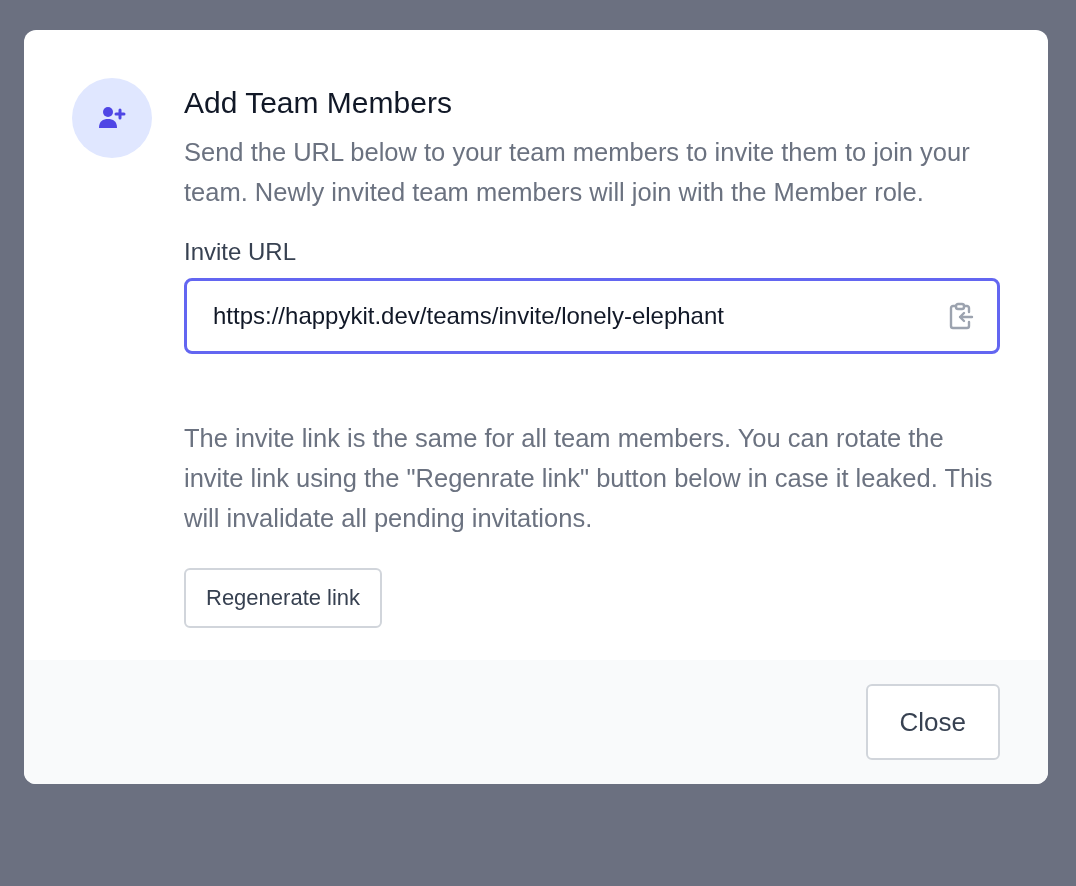 Image resolution: width=1076 pixels, height=886 pixels. What do you see at coordinates (577, 172) in the screenshot?
I see `dialog-description: Send the URL below to your team members to invite them to join your team. Newly invited team members will join with the Member role.` at bounding box center [577, 172].